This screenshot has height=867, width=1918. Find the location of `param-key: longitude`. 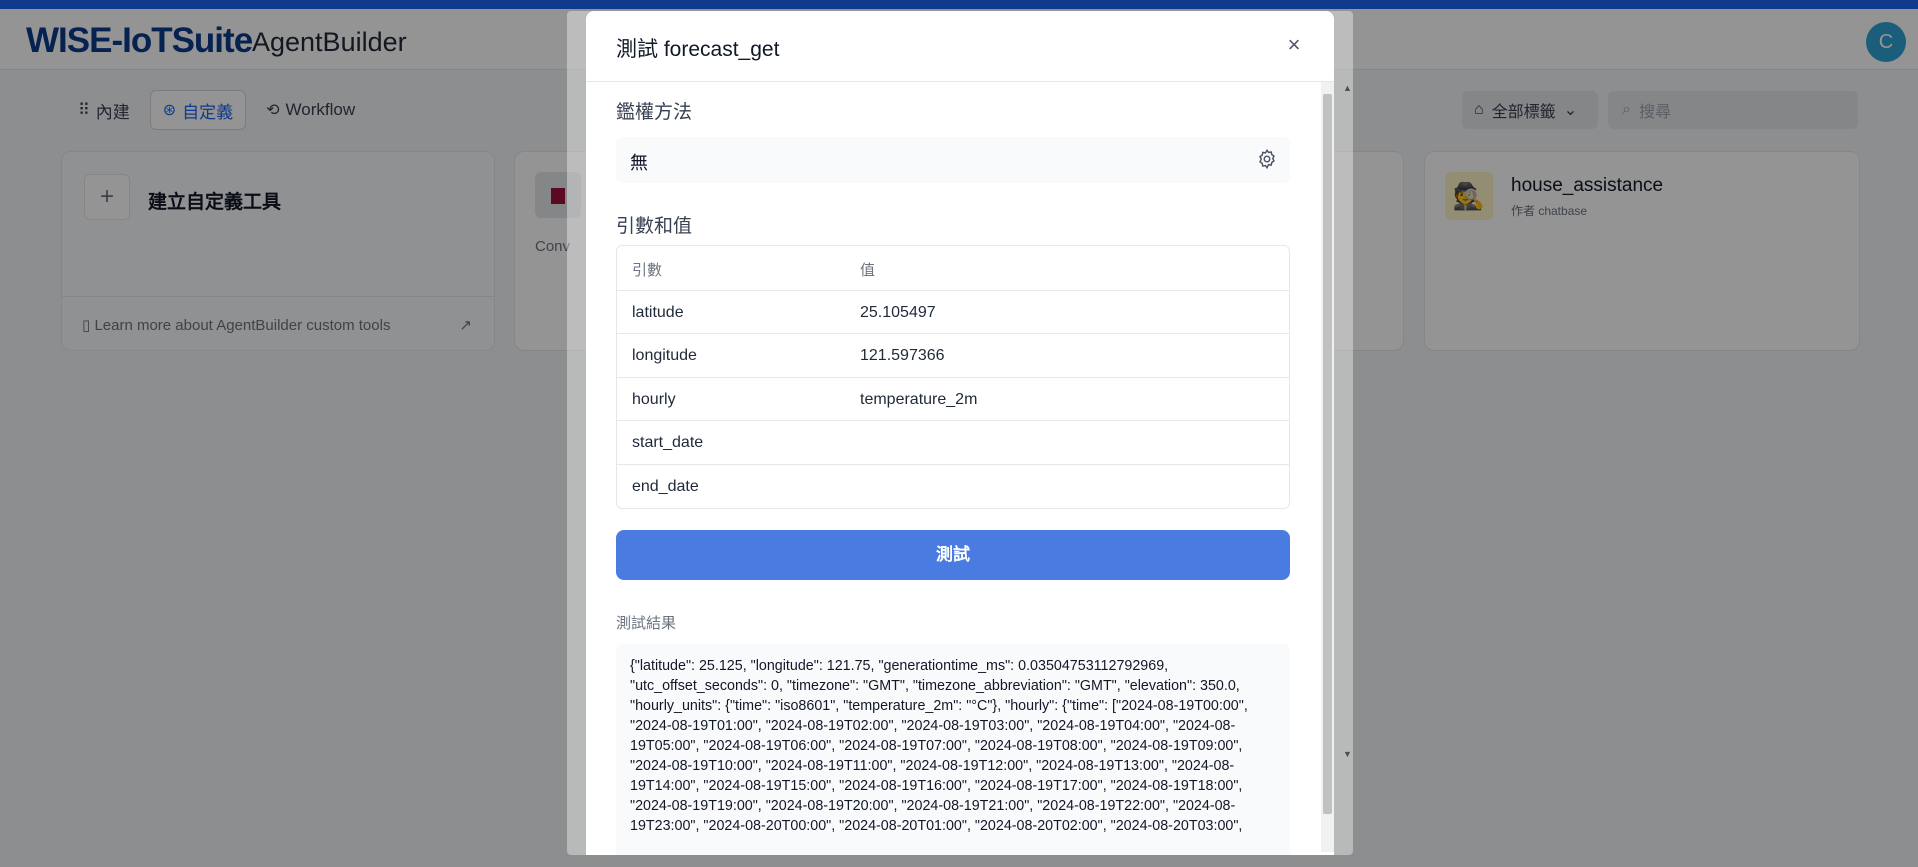

param-key: longitude is located at coordinates (664, 356).